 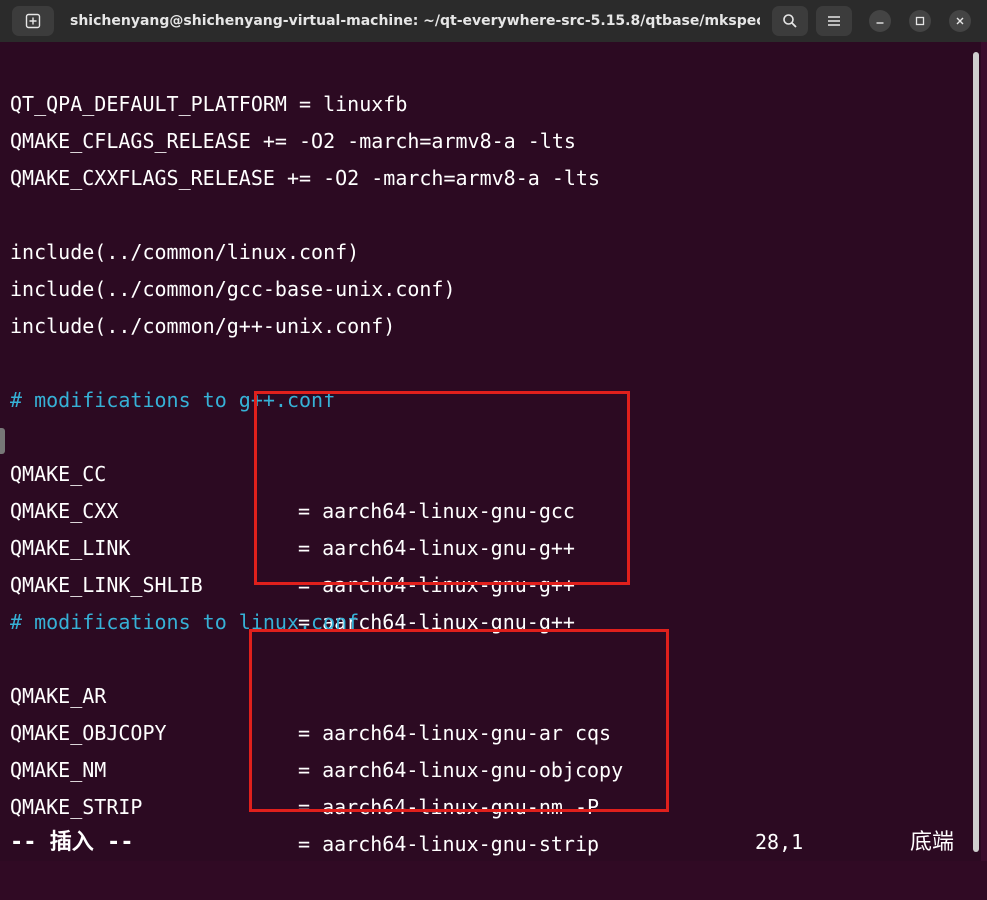 What do you see at coordinates (442, 488) in the screenshot?
I see `highlight-box-gpp` at bounding box center [442, 488].